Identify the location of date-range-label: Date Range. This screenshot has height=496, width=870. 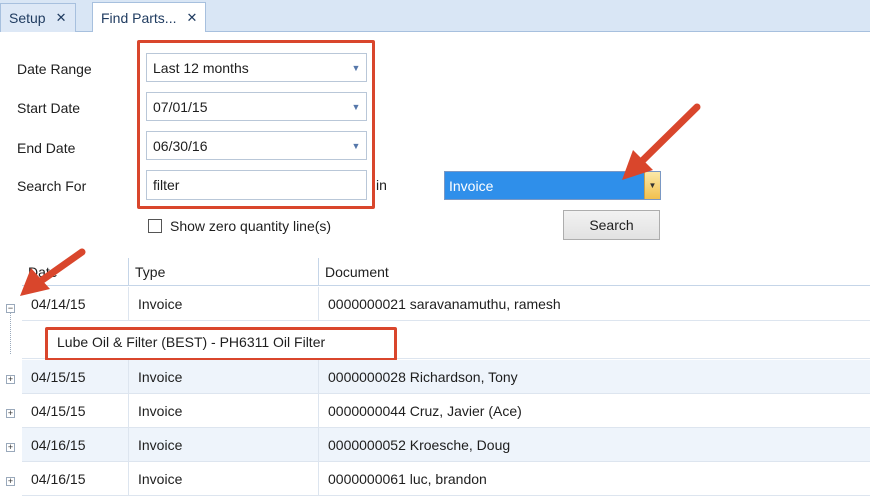
(54, 69).